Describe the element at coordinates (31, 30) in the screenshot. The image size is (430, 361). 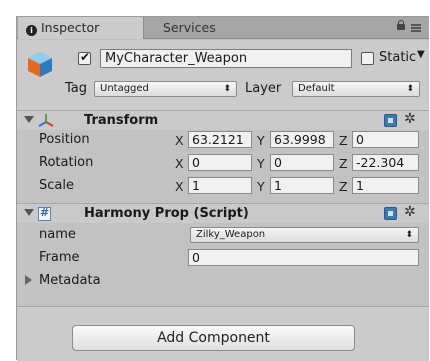
I see `info-icon: i` at that location.